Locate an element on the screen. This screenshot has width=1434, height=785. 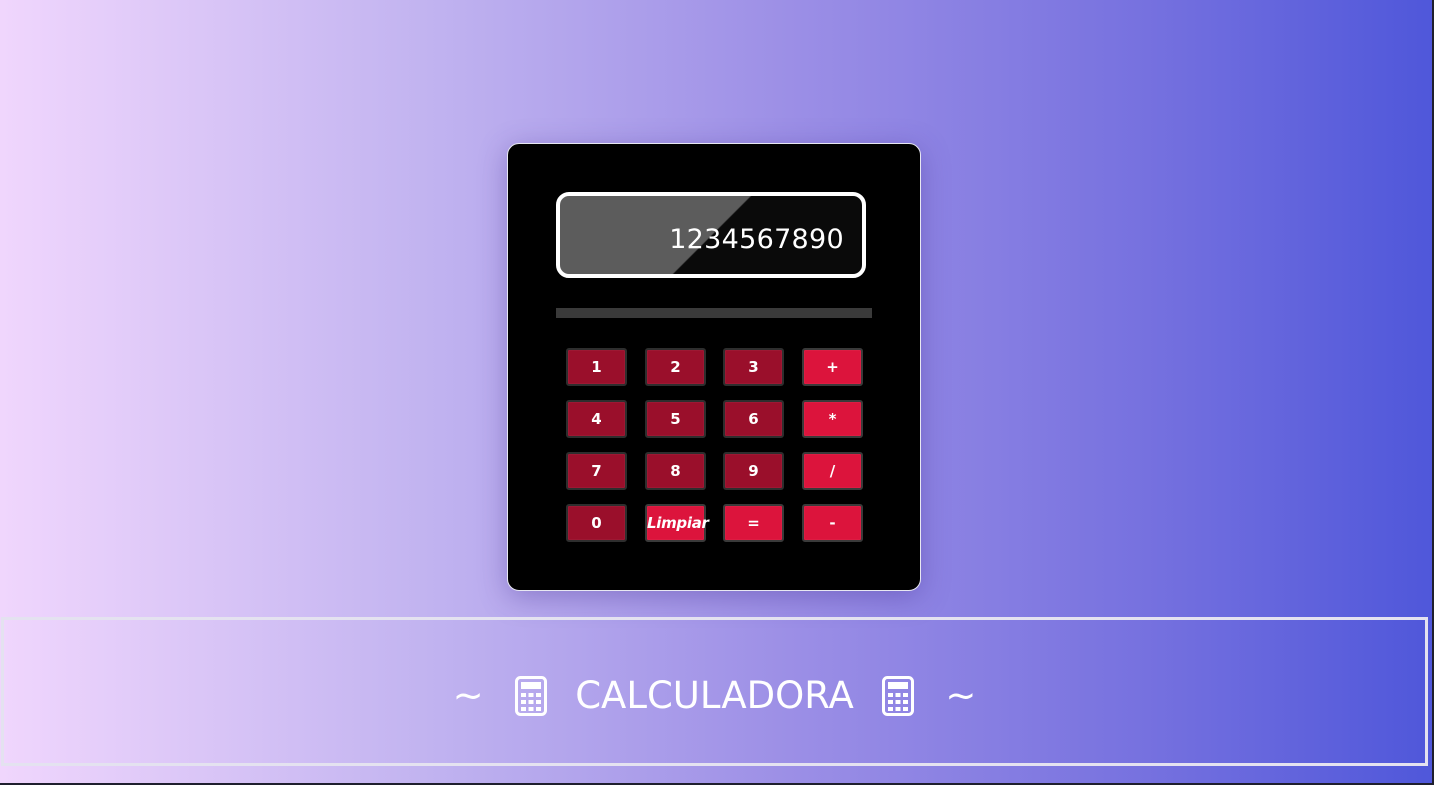
key-equals: = is located at coordinates (753, 523).